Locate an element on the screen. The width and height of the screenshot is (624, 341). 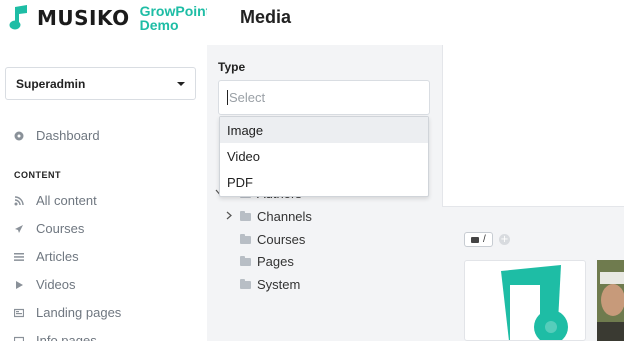
page-header: Media is located at coordinates (415, 22).